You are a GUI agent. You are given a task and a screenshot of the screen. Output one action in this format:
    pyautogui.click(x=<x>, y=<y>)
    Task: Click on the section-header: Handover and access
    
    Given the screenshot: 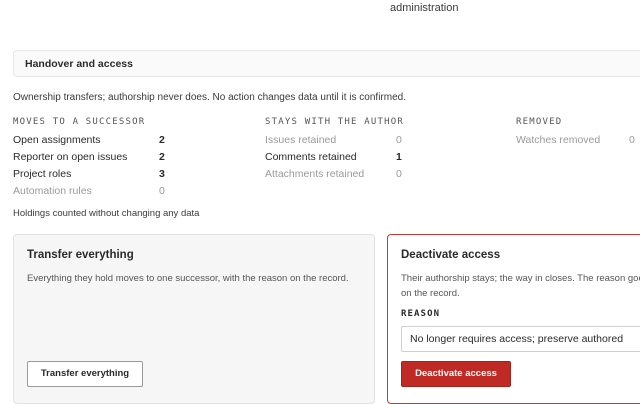 What is the action you would take?
    pyautogui.click(x=326, y=63)
    